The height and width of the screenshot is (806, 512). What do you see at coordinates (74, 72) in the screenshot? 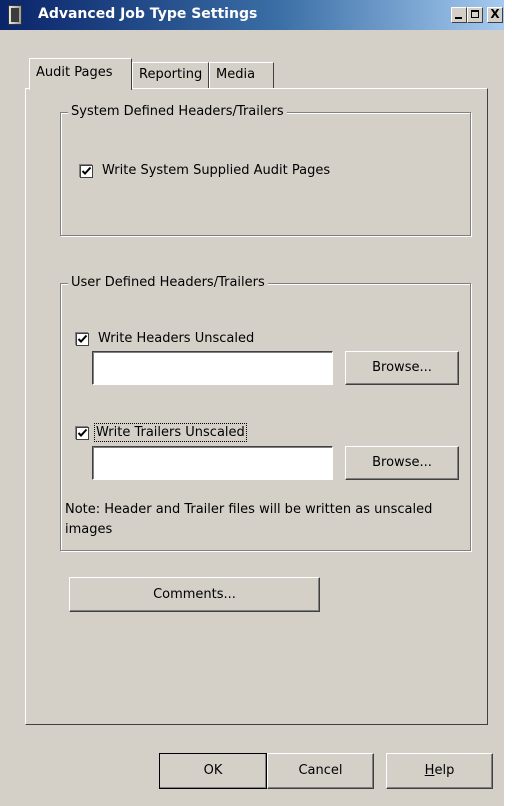
I see `tab-label: Audit Pages` at bounding box center [74, 72].